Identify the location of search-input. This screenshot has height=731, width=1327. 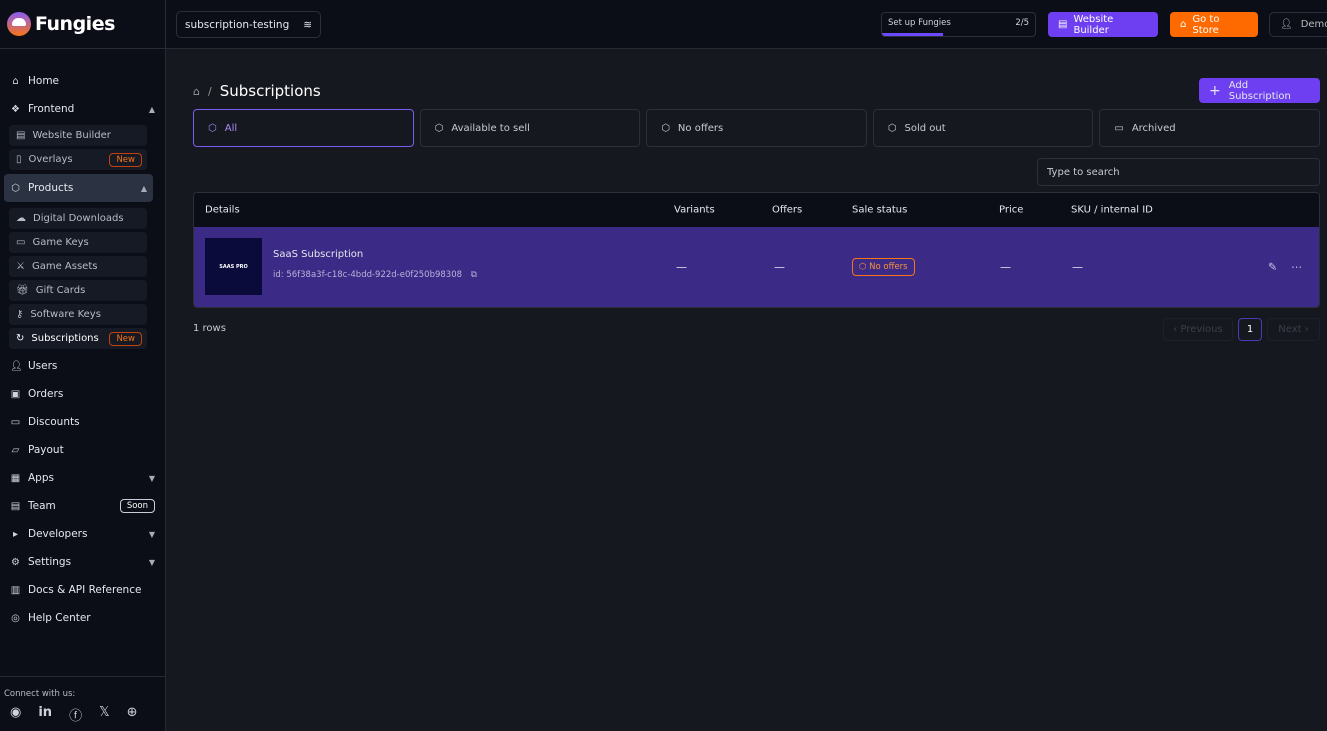
(1178, 172).